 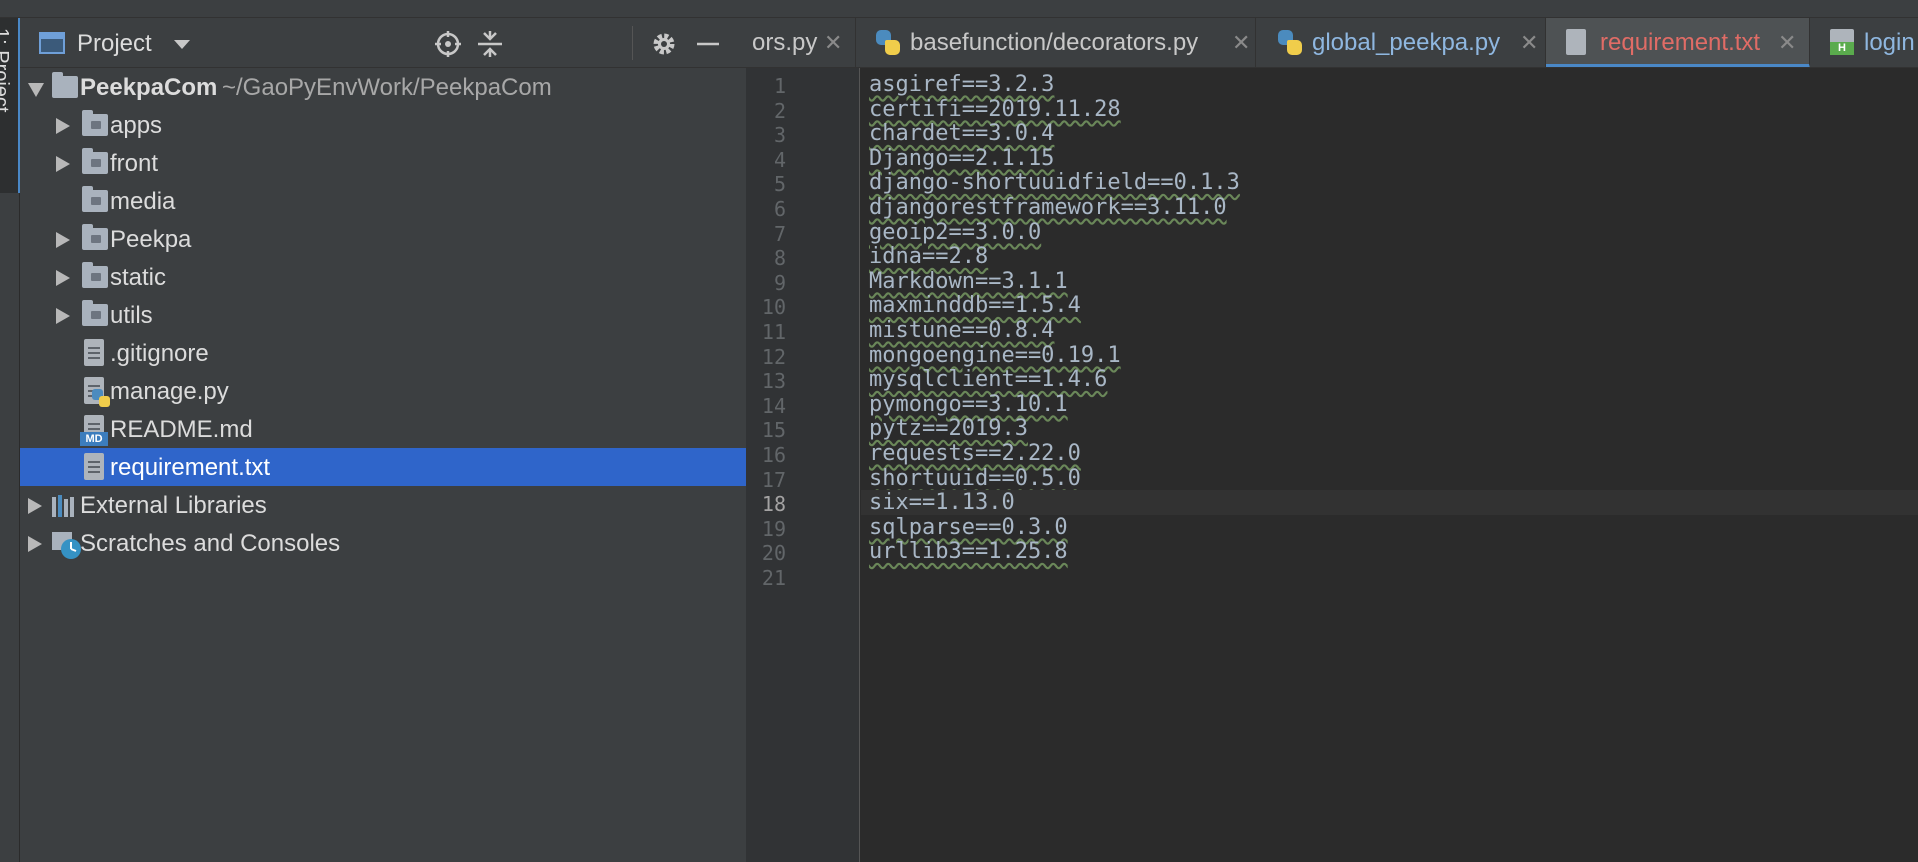 What do you see at coordinates (779, 282) in the screenshot?
I see `line-number: 9` at bounding box center [779, 282].